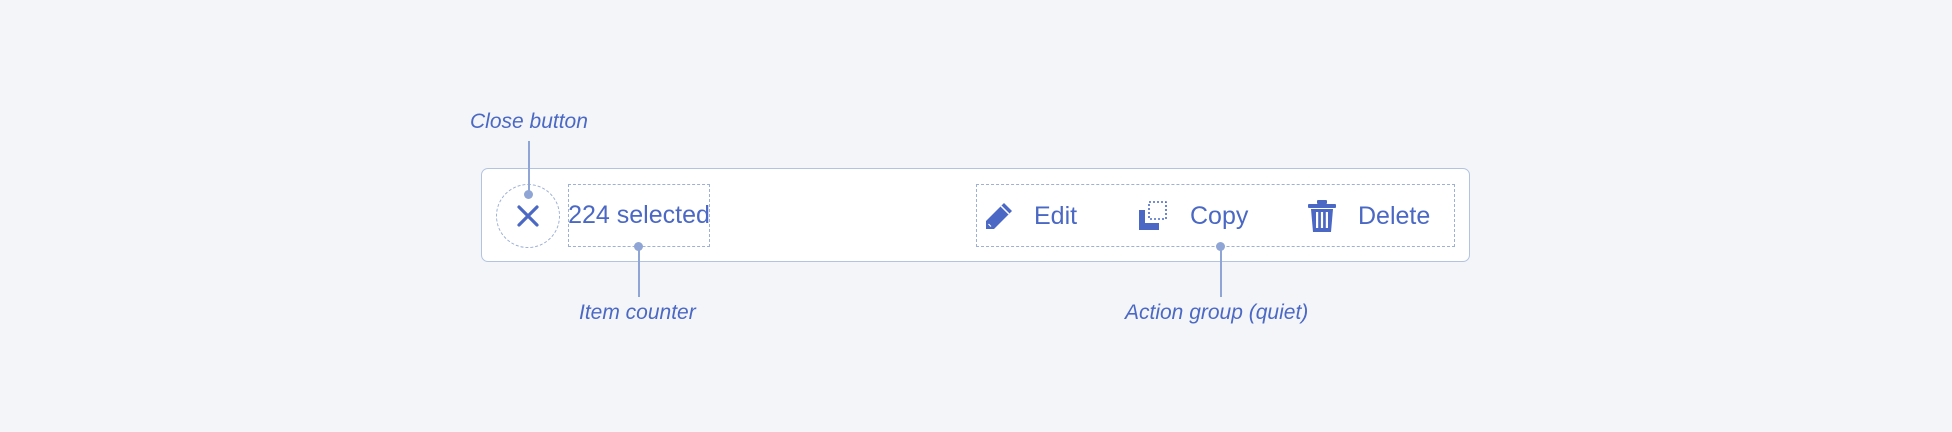  What do you see at coordinates (1221, 271) in the screenshot?
I see `group-leader-line` at bounding box center [1221, 271].